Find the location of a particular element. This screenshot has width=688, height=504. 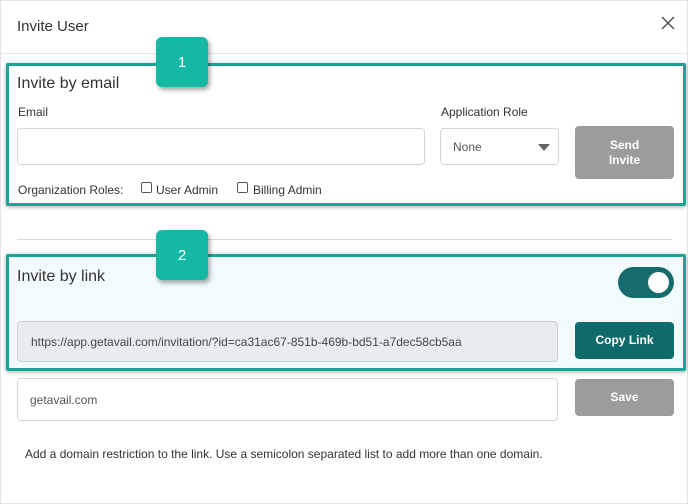

callout-badge-2: 2 is located at coordinates (182, 255).